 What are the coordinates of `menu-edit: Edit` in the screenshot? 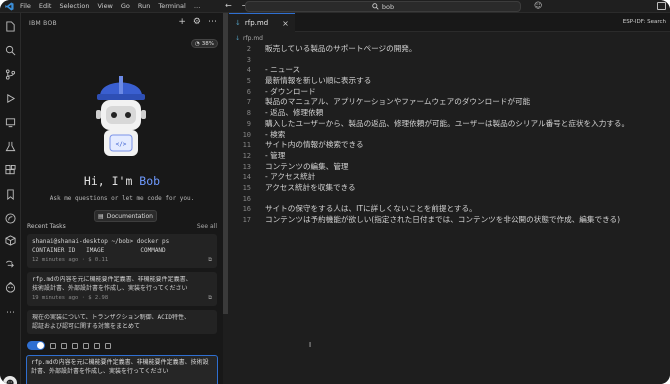 It's located at (45, 6).